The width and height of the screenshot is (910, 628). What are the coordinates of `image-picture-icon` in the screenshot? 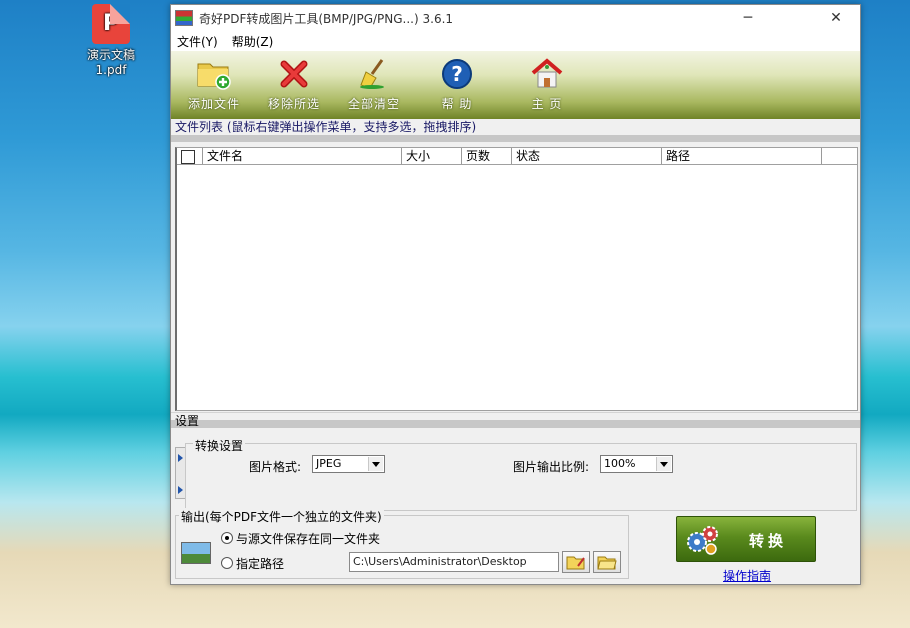 It's located at (196, 553).